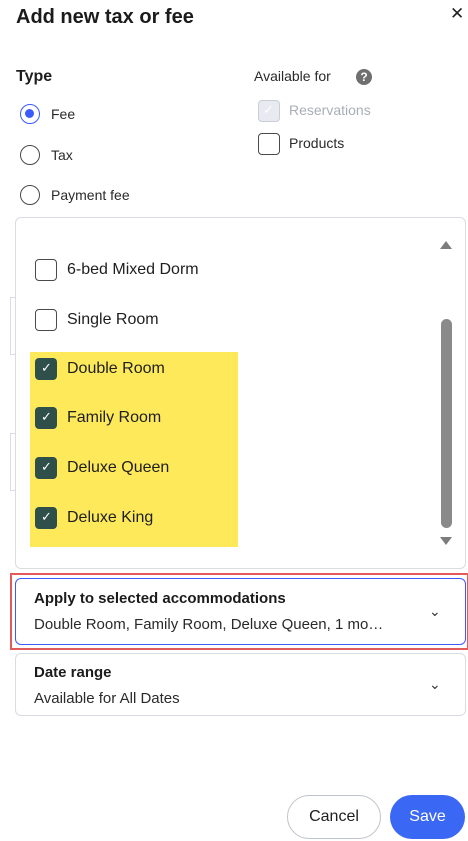 Image resolution: width=468 pixels, height=841 pixels. I want to click on checkbox-family-room, so click(46, 418).